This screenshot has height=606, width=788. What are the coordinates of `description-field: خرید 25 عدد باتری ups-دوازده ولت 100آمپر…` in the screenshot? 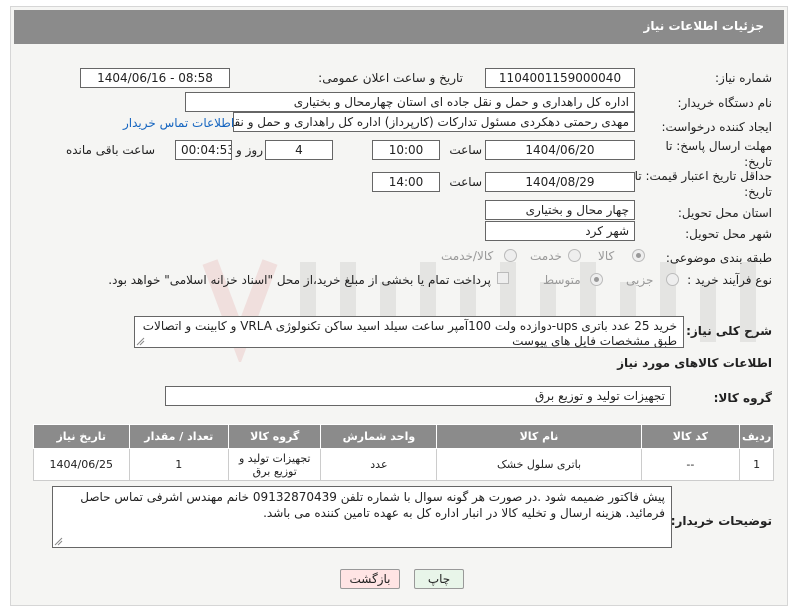 It's located at (409, 332).